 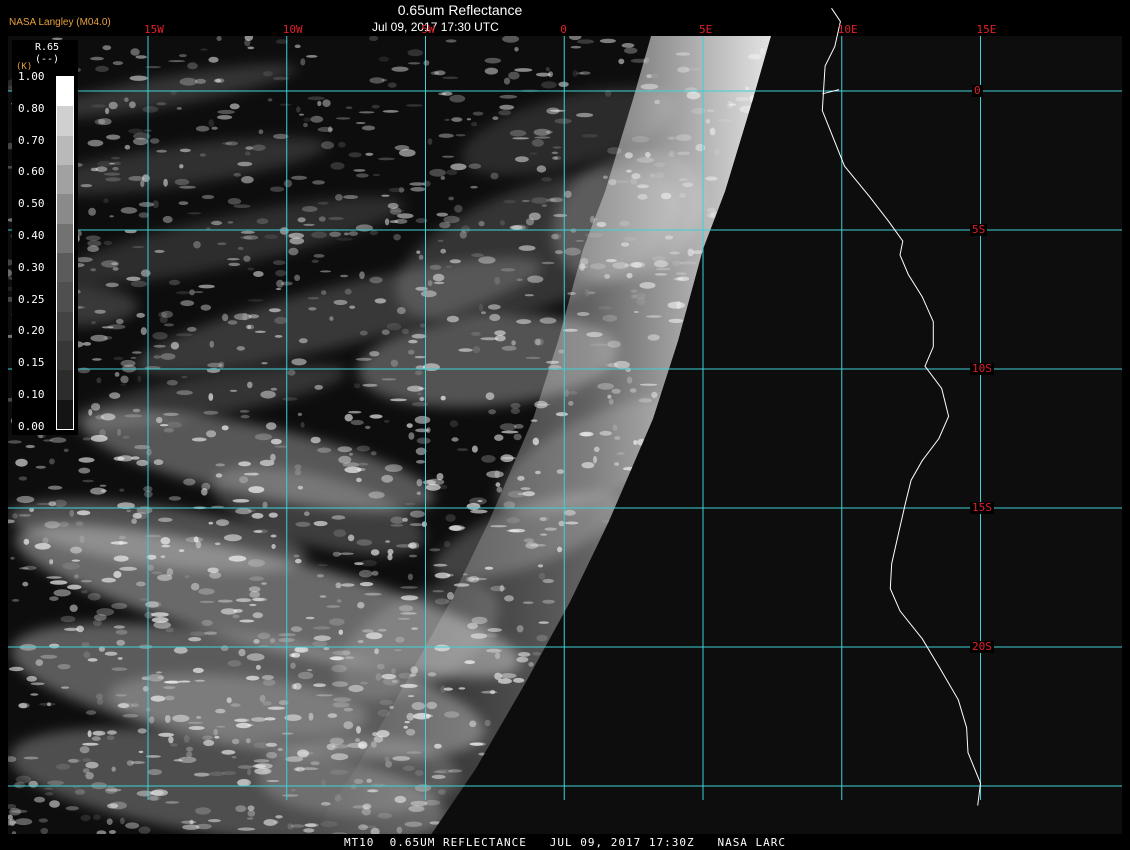 What do you see at coordinates (706, 29) in the screenshot?
I see `longitude-label: 5E` at bounding box center [706, 29].